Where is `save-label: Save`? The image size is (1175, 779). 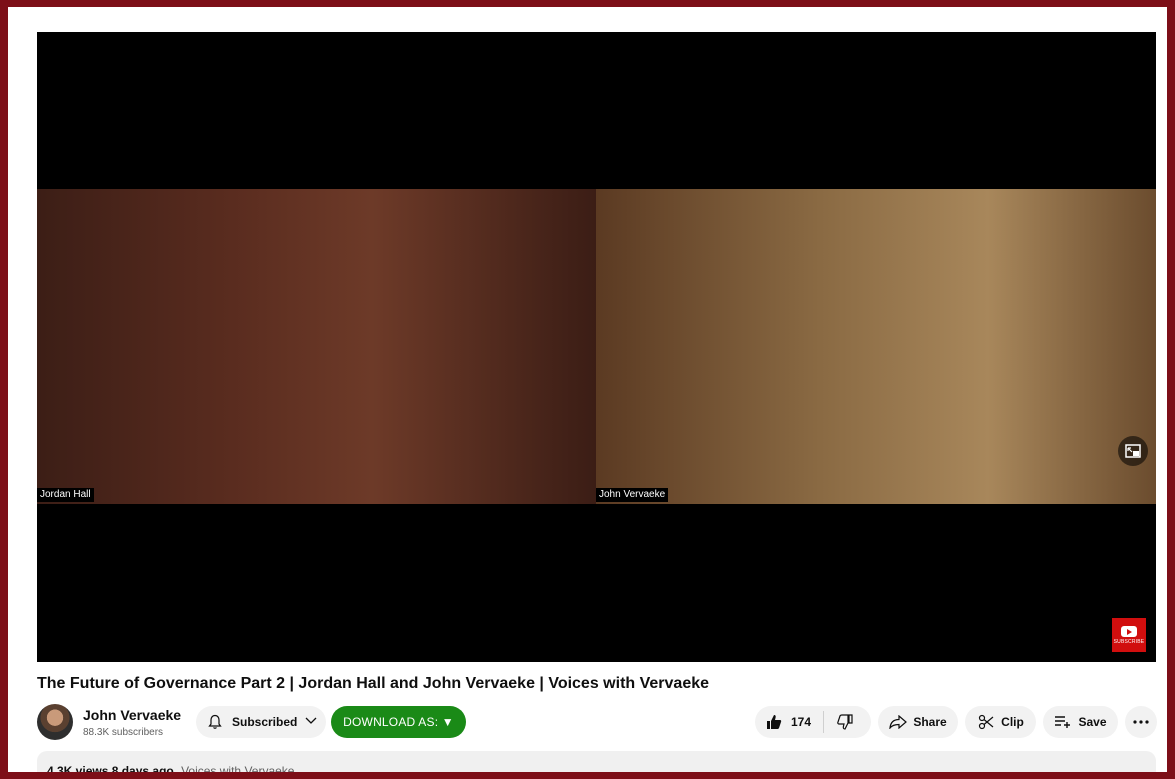 save-label: Save is located at coordinates (1092, 722).